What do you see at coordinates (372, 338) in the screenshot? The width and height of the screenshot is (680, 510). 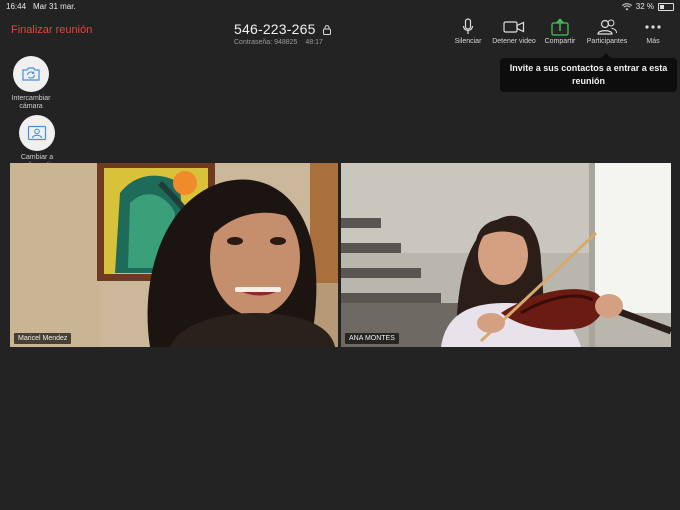 I see `participant-name-right: ANA MONTES` at bounding box center [372, 338].